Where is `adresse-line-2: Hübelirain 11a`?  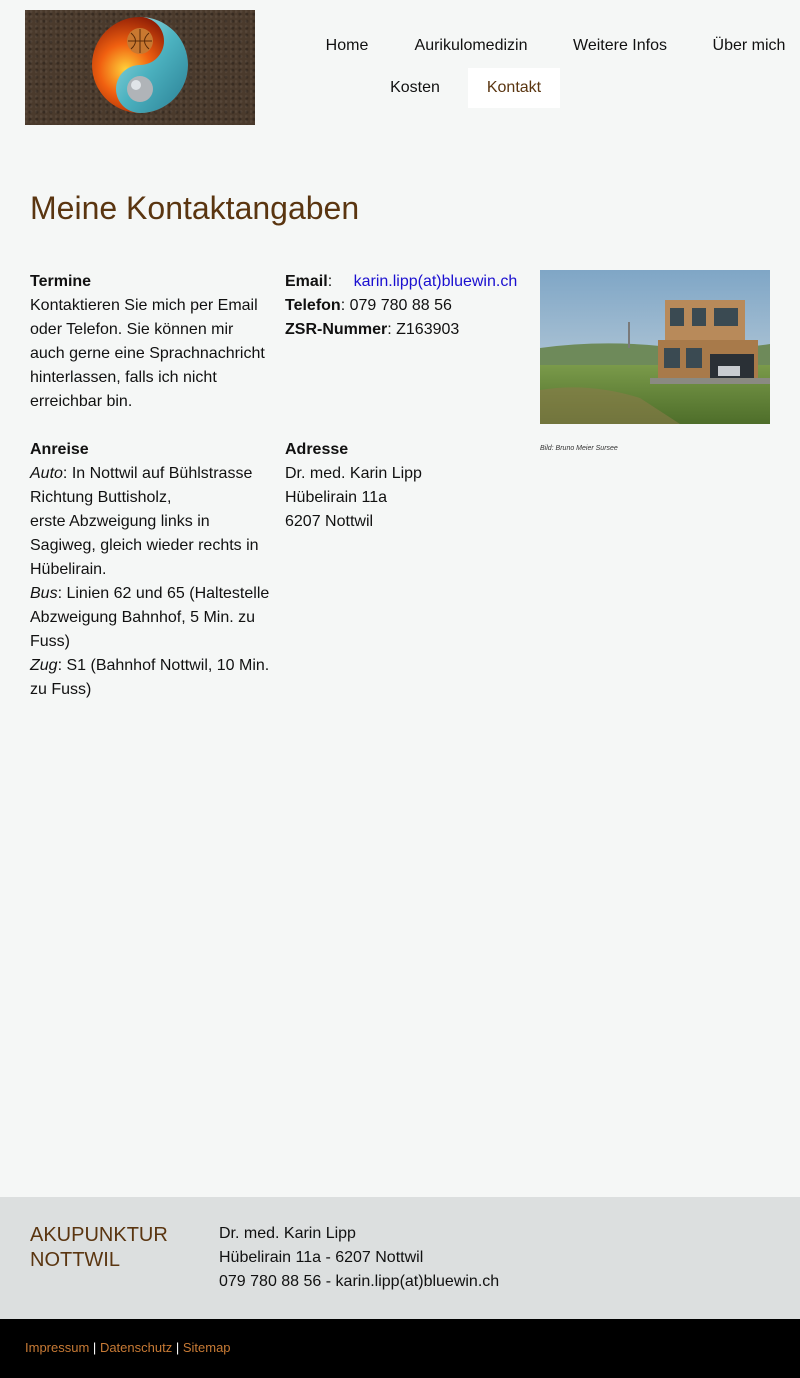
adresse-line-2: Hübelirain 11a is located at coordinates (336, 497).